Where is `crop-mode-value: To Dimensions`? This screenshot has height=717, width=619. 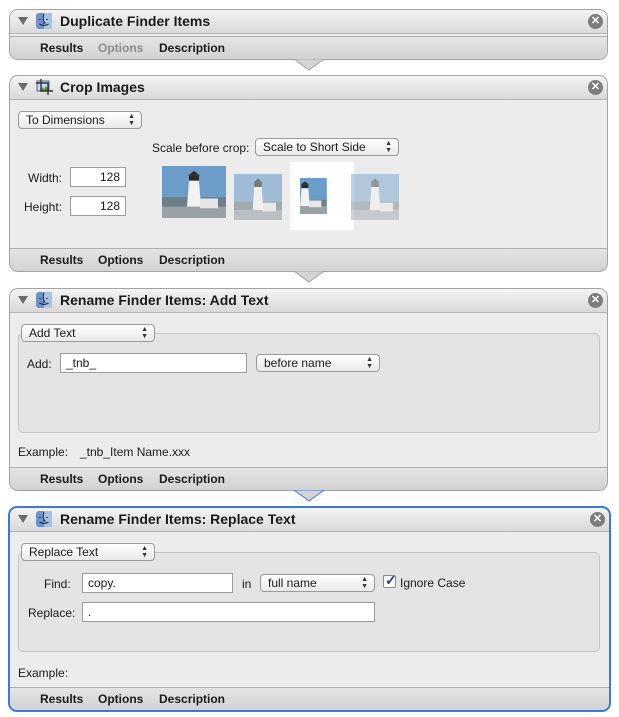 crop-mode-value: To Dimensions is located at coordinates (65, 120).